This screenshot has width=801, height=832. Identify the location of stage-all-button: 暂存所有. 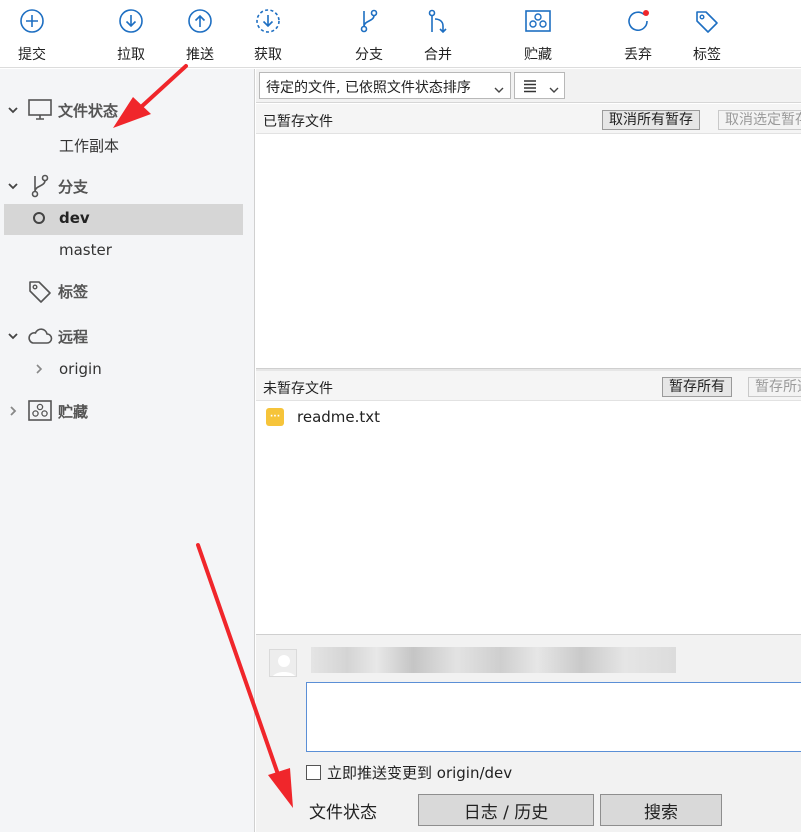
(697, 387).